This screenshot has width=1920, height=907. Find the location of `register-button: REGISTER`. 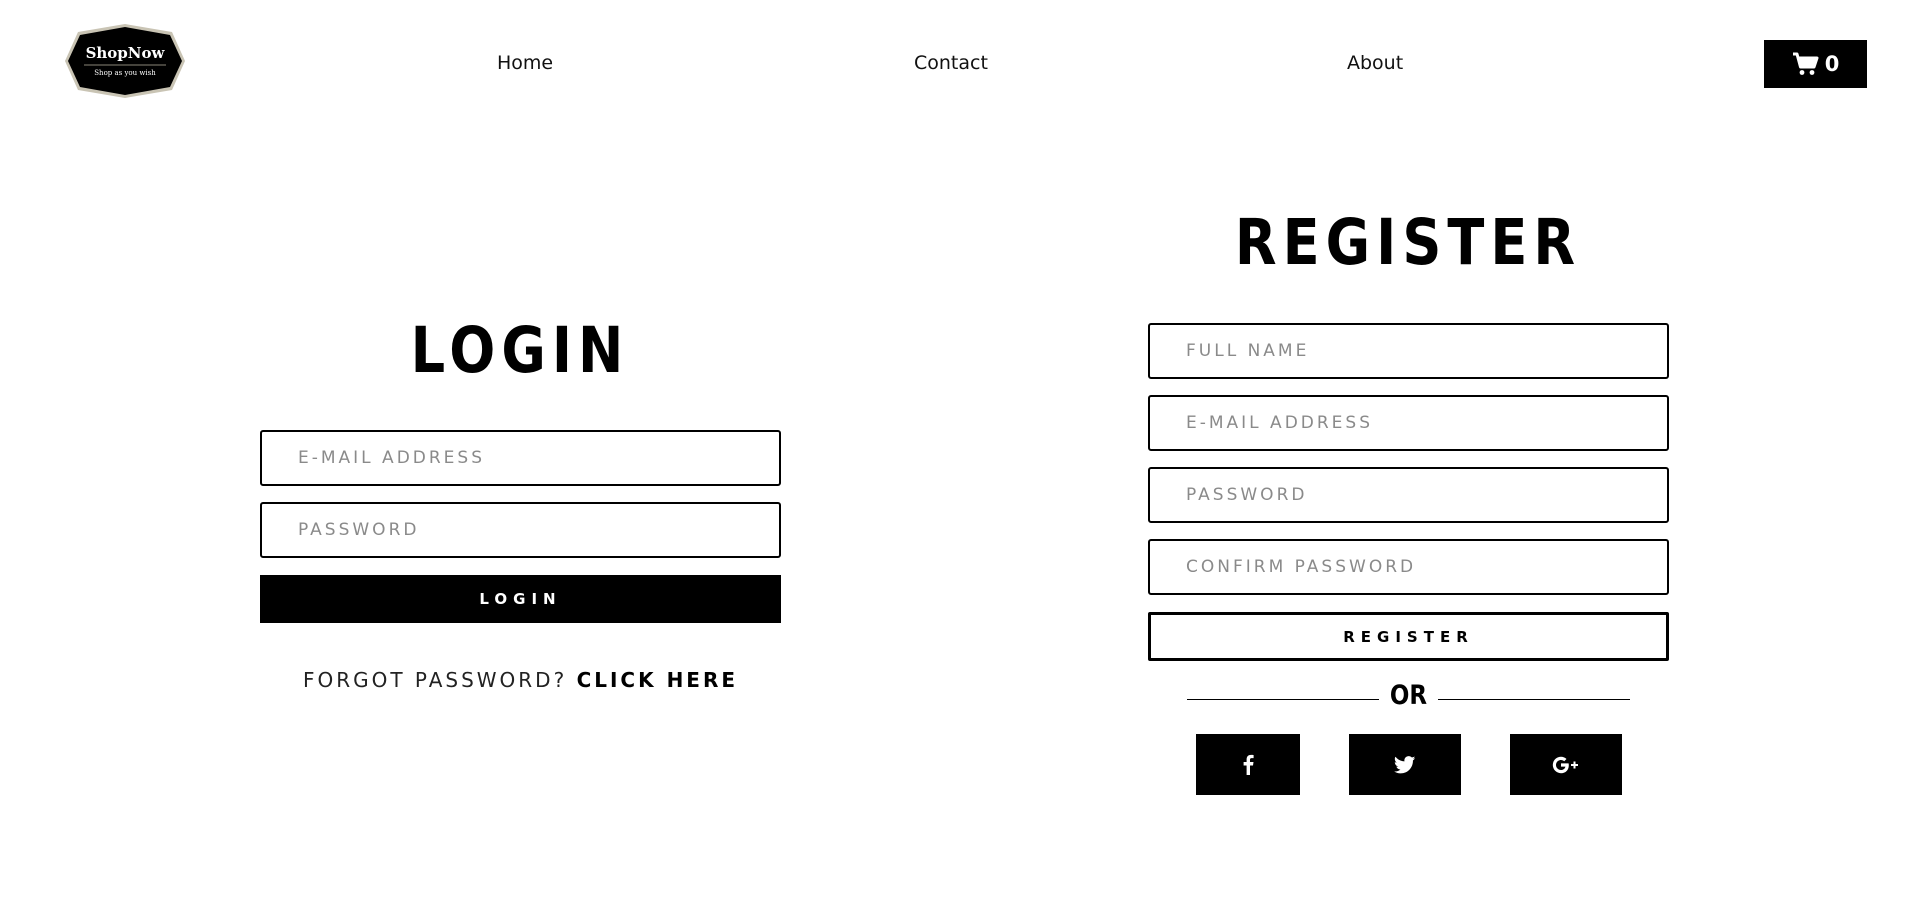

register-button: REGISTER is located at coordinates (1408, 636).